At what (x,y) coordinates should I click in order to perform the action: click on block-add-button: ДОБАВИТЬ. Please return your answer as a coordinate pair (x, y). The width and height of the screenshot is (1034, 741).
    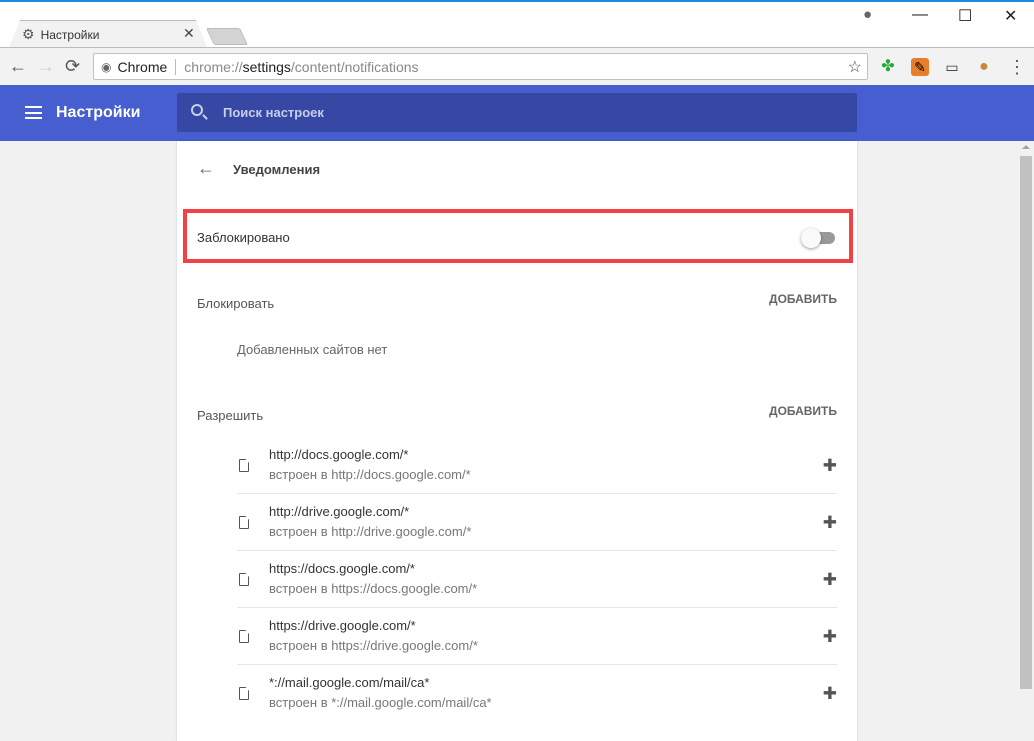
    Looking at the image, I should click on (803, 299).